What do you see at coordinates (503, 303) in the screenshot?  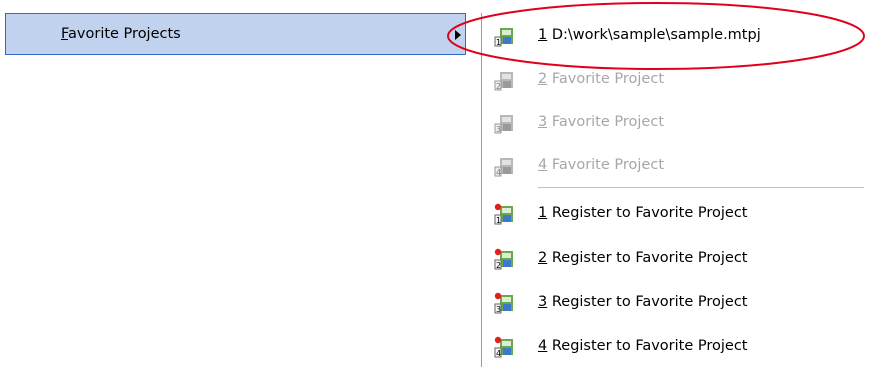 I see `register-favorite-icon: 3` at bounding box center [503, 303].